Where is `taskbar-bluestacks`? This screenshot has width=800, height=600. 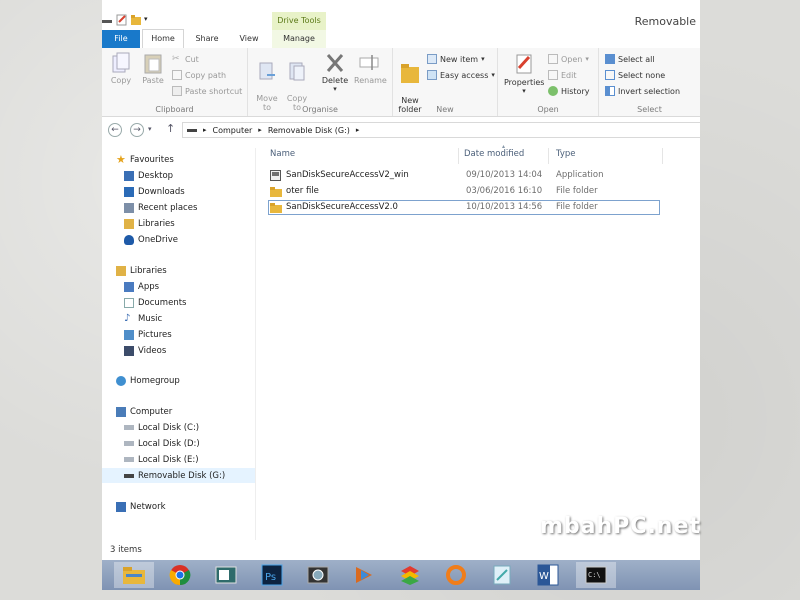
taskbar-bluestacks is located at coordinates (410, 575).